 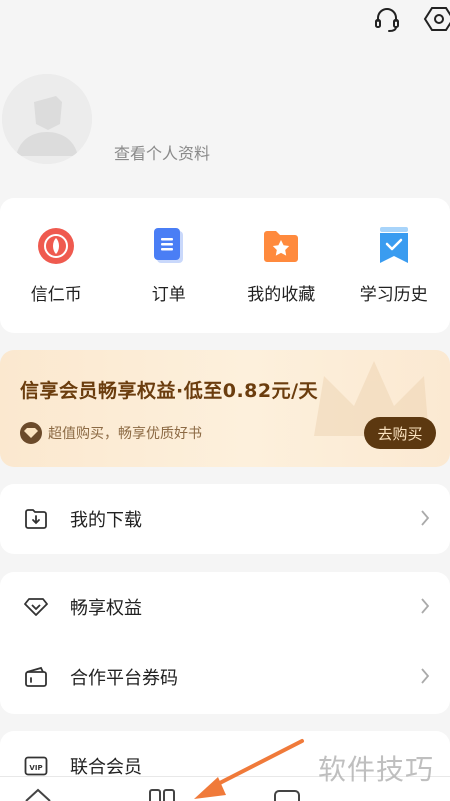 What do you see at coordinates (394, 246) in the screenshot?
I see `history-bookmark-icon` at bounding box center [394, 246].